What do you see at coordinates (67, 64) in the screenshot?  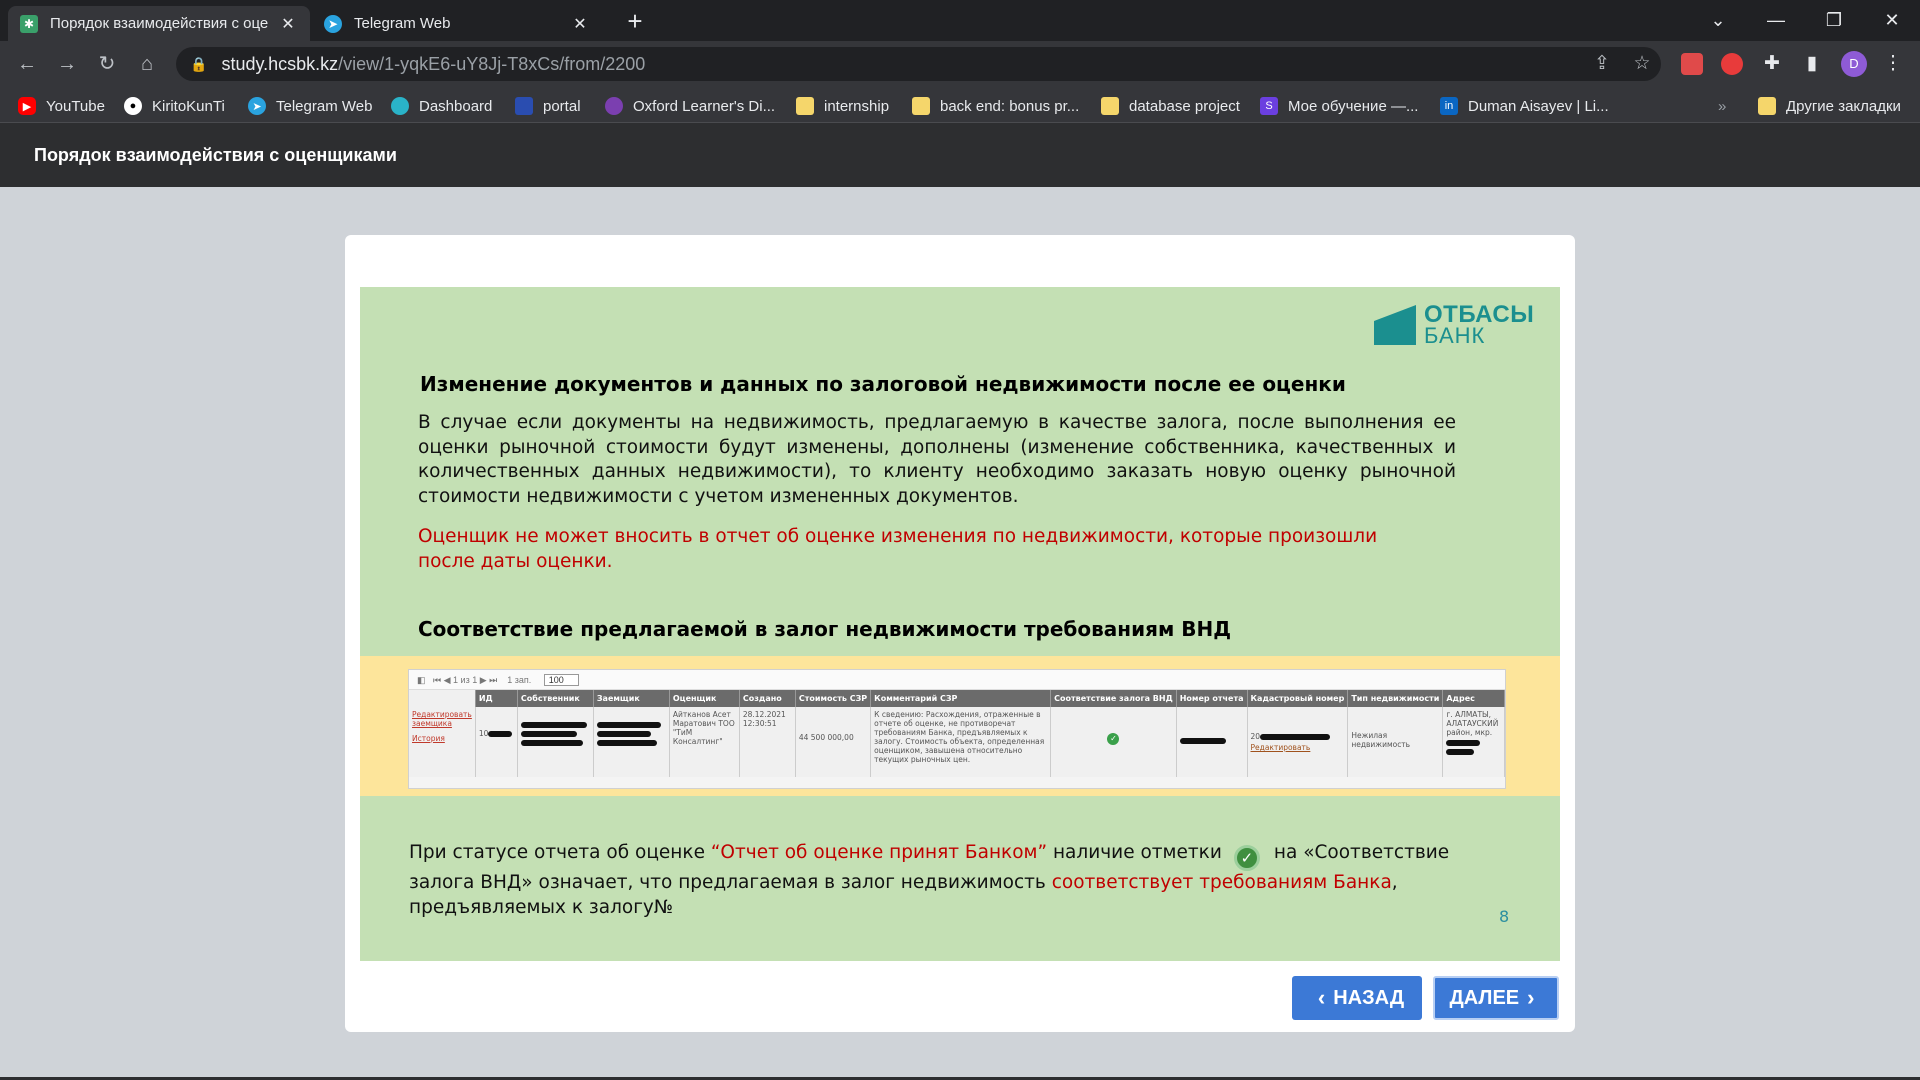 I see `forward-arrow-icon: →` at bounding box center [67, 64].